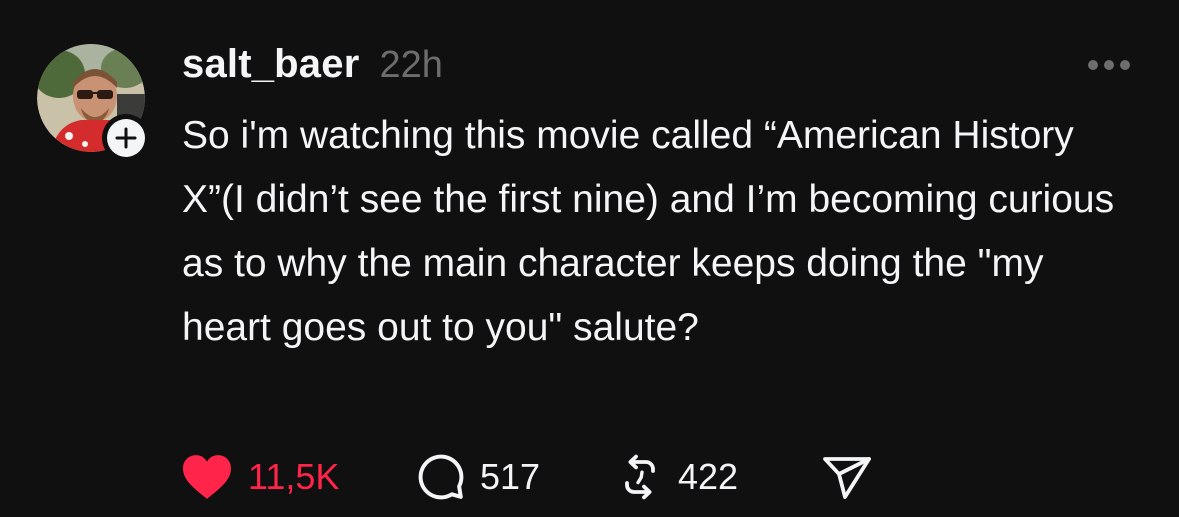  I want to click on repost-arrows-icon, so click(640, 477).